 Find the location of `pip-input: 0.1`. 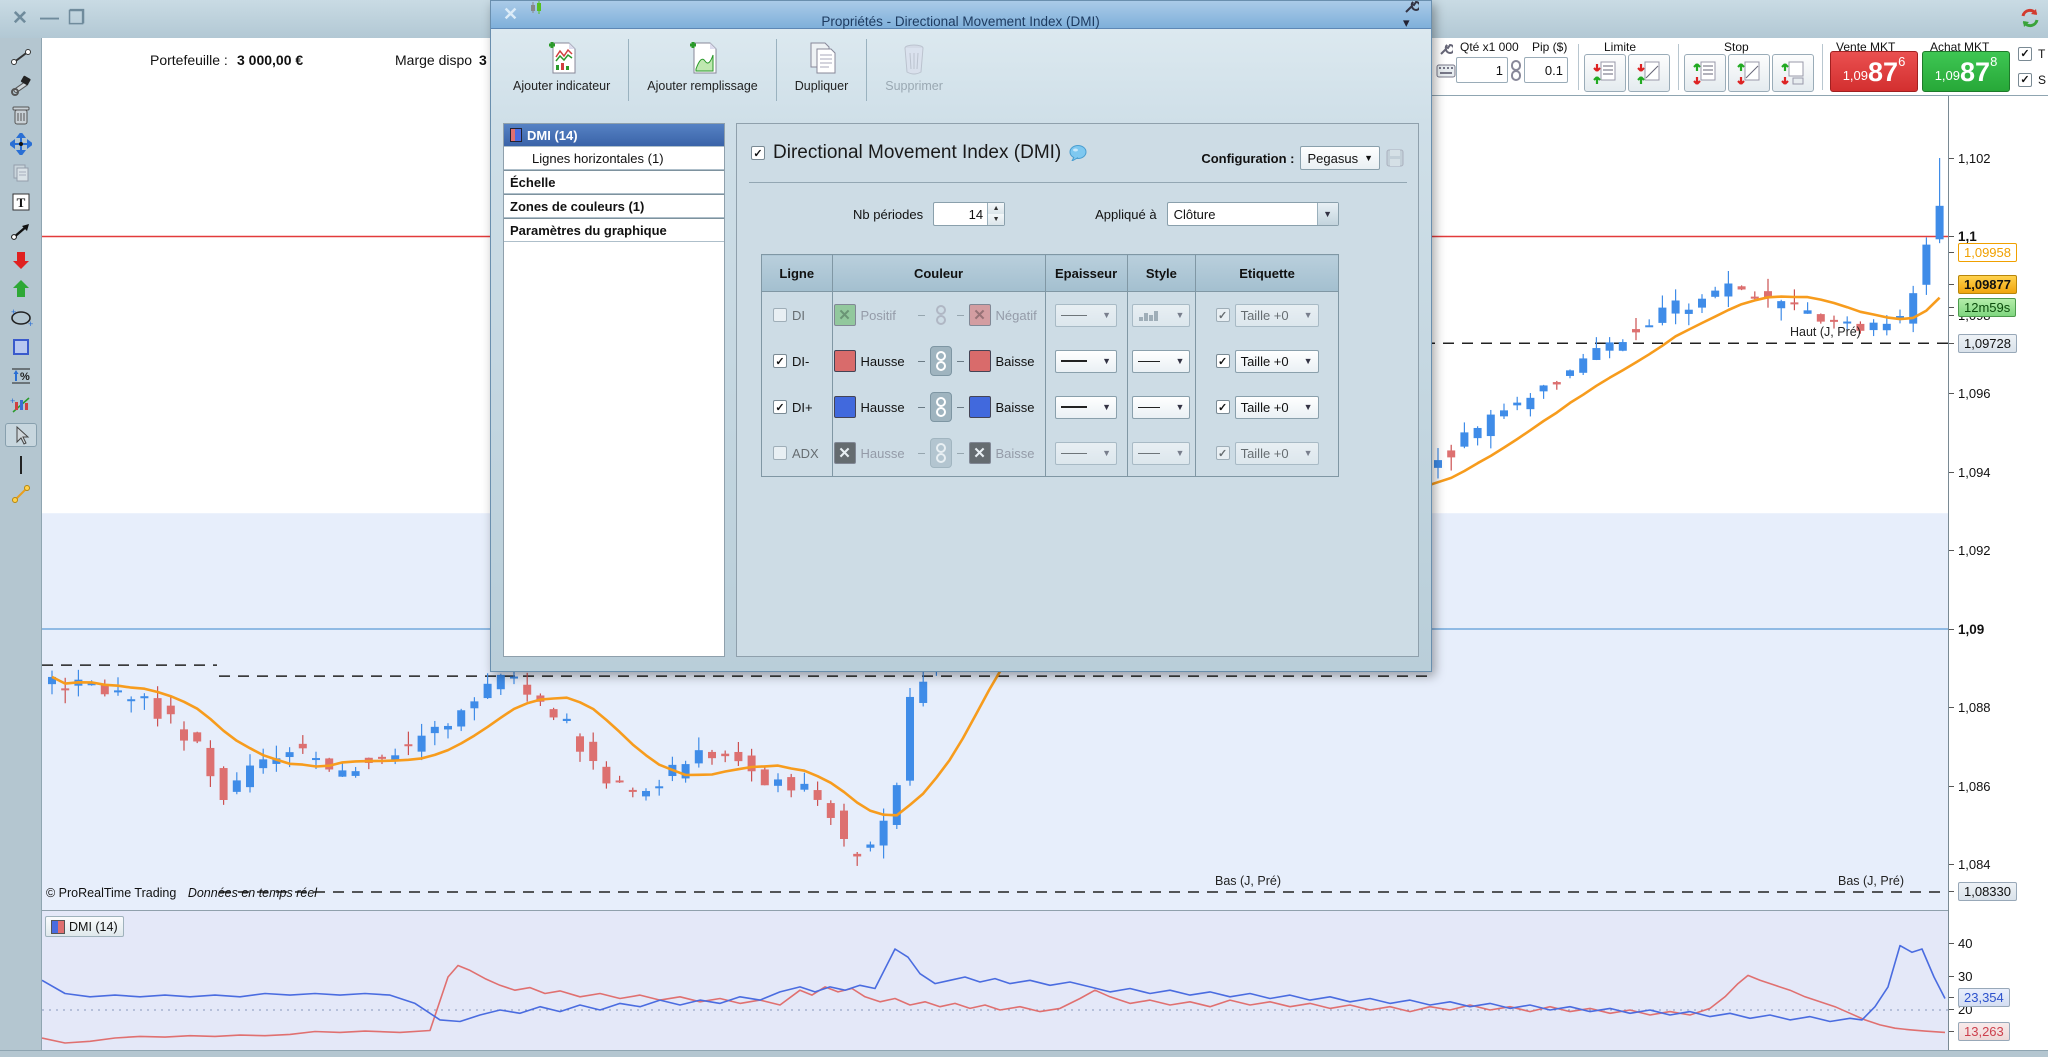

pip-input: 0.1 is located at coordinates (1546, 70).